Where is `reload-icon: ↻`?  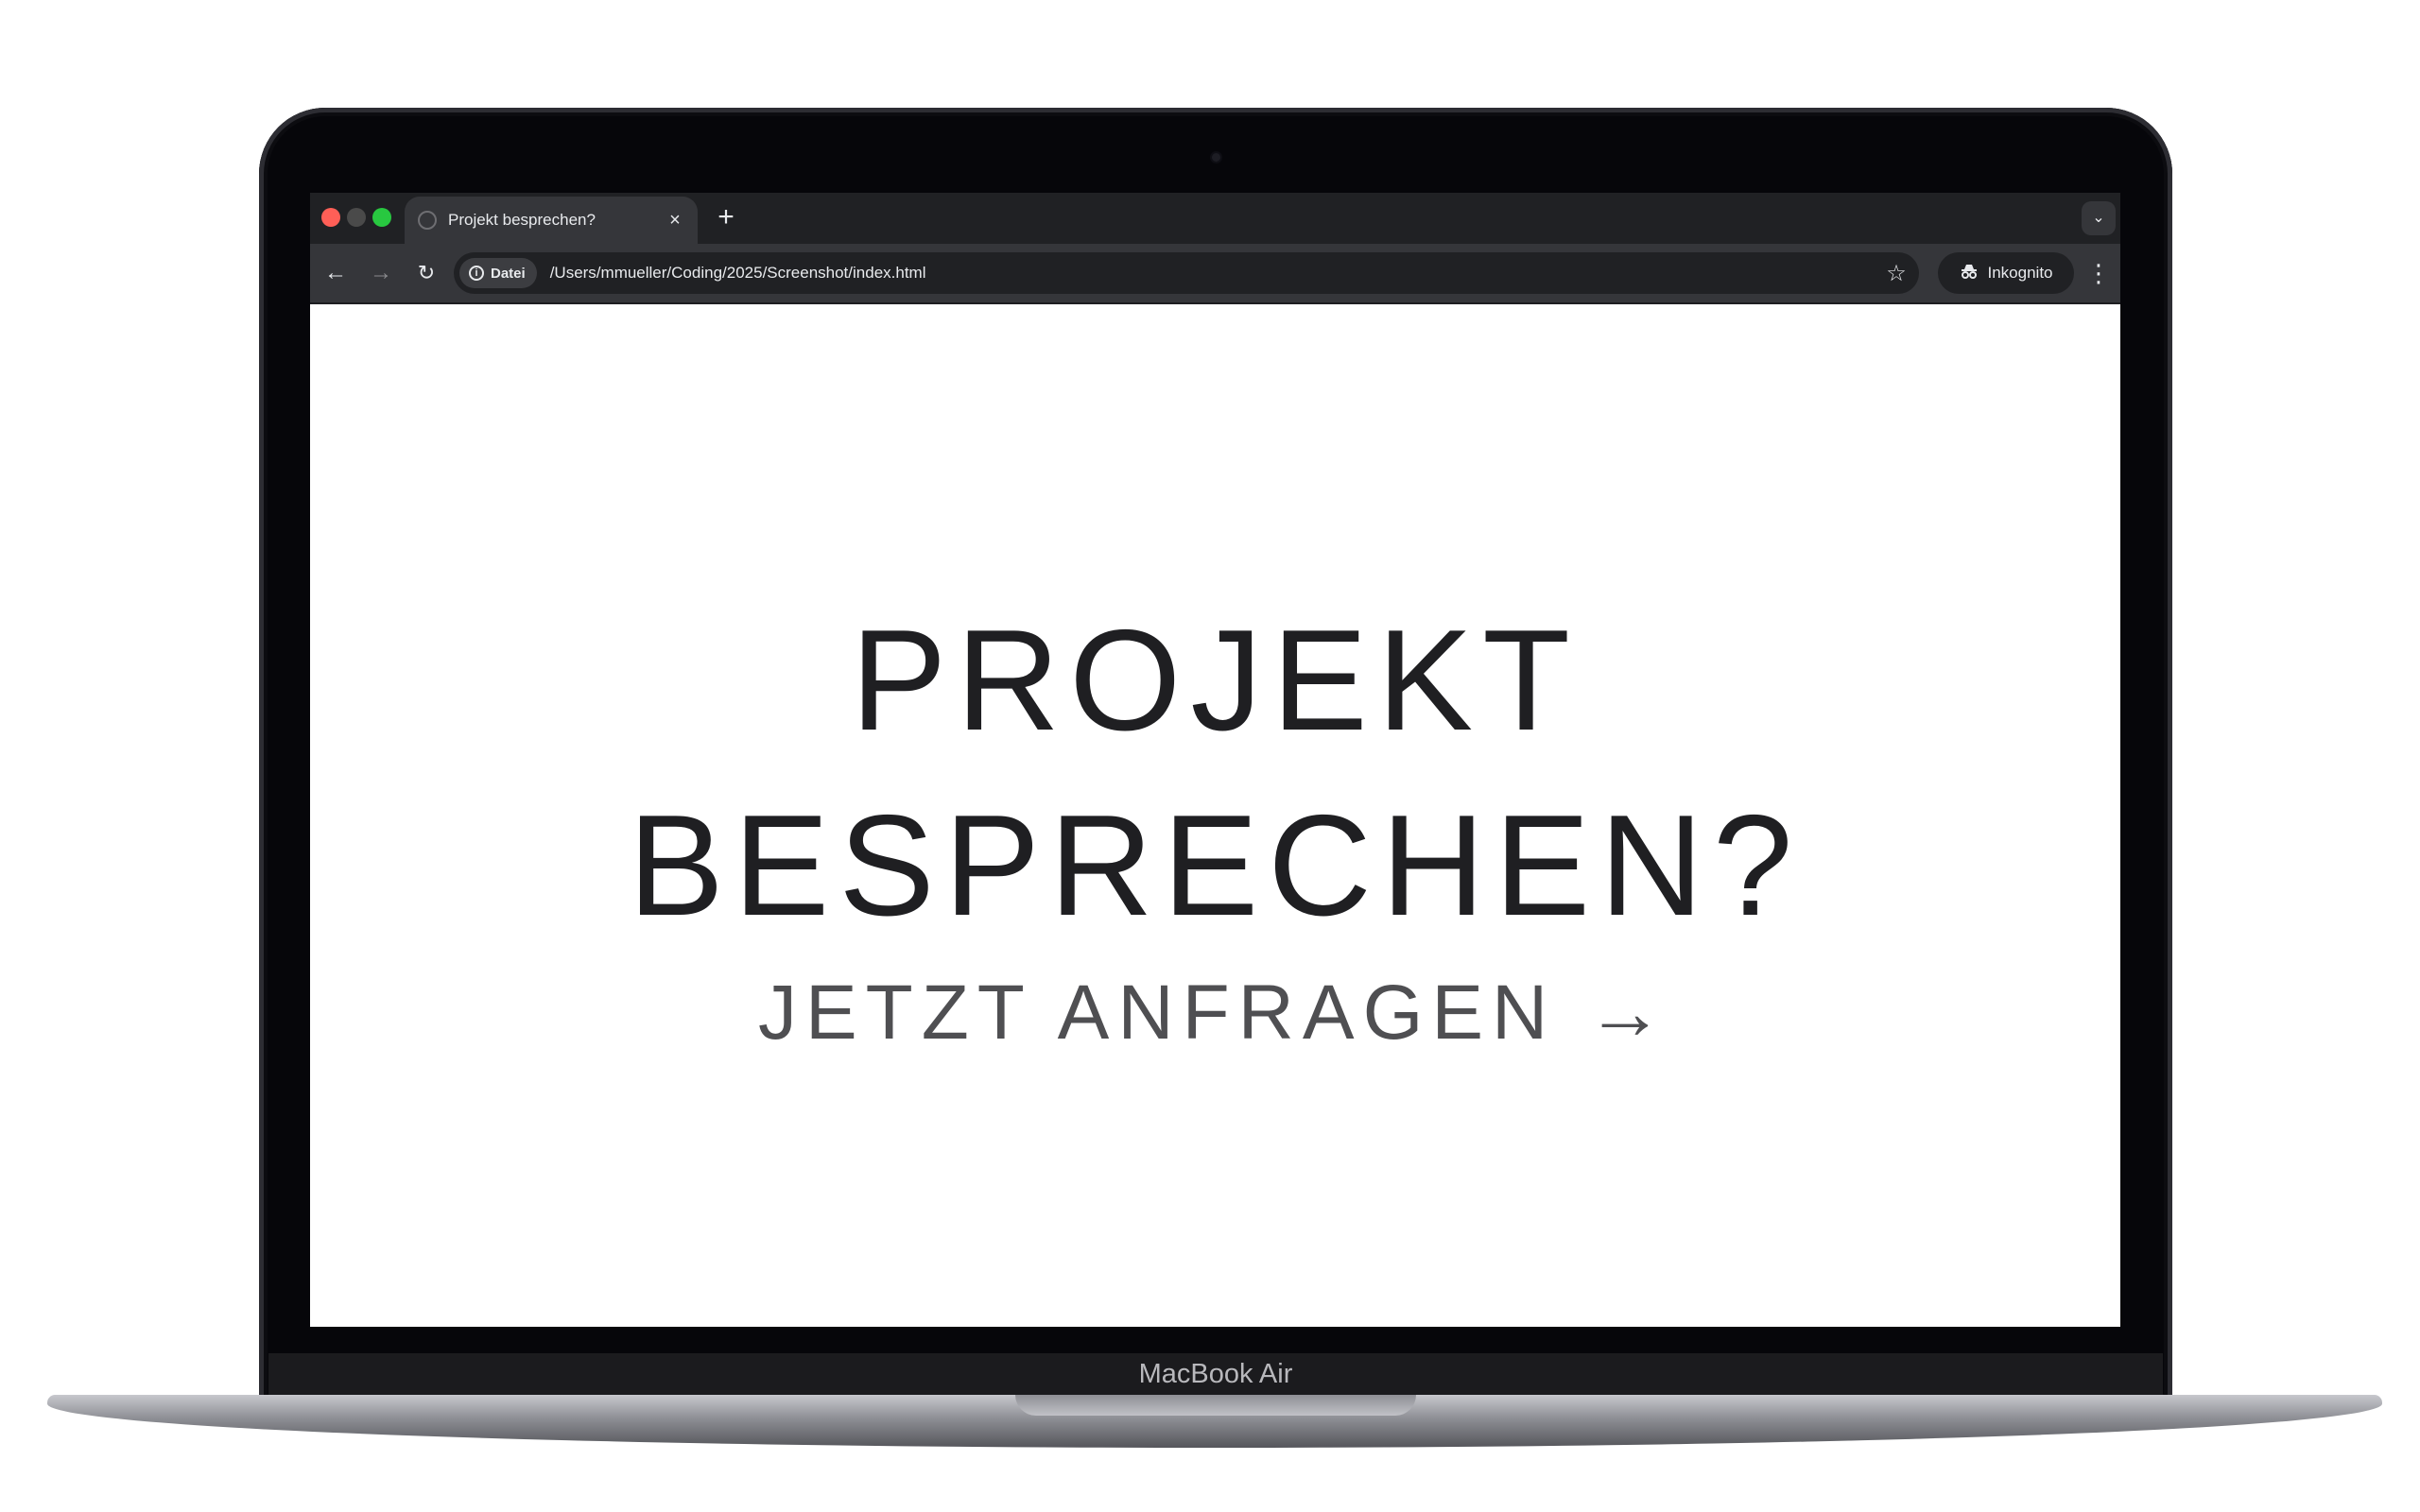
reload-icon: ↻ is located at coordinates (426, 273).